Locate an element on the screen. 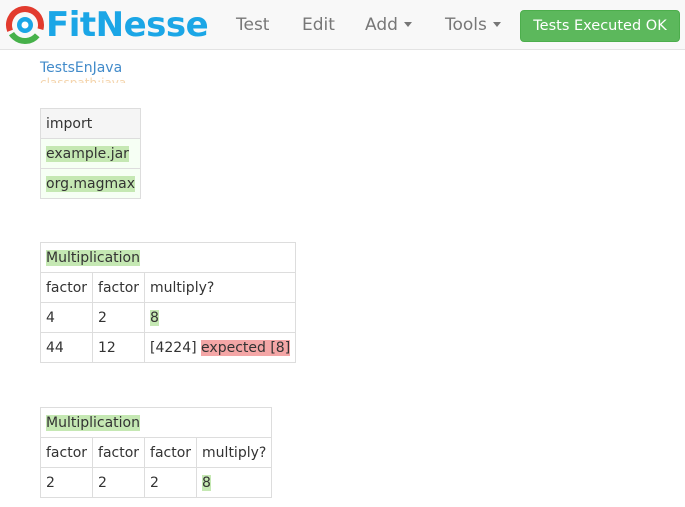  fitnesse-logo-icon is located at coordinates (25, 25).